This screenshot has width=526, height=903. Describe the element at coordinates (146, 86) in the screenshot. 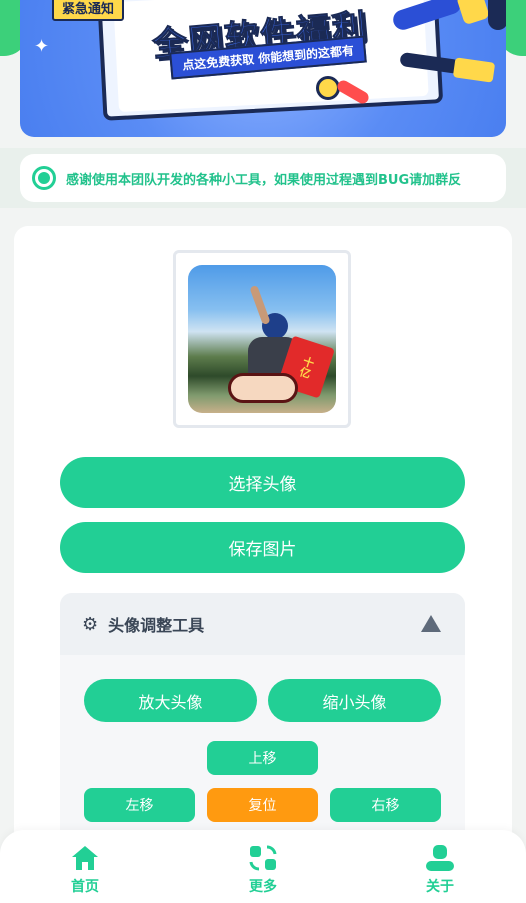

I see `sparkle-icon: ✧` at that location.